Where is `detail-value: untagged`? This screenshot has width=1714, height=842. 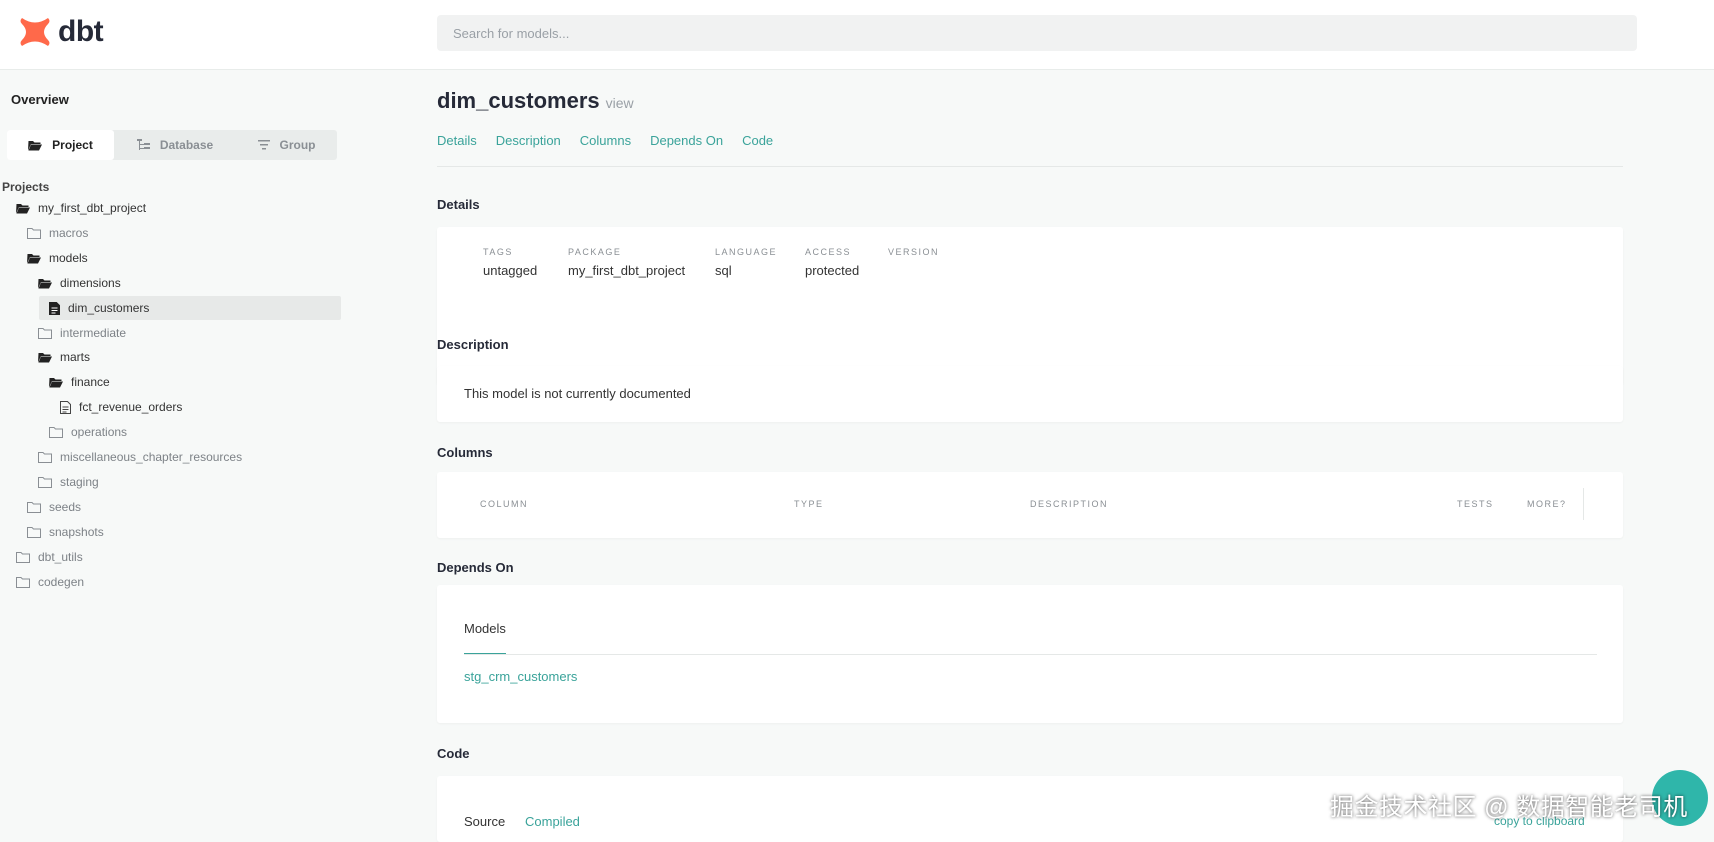
detail-value: untagged is located at coordinates (510, 270).